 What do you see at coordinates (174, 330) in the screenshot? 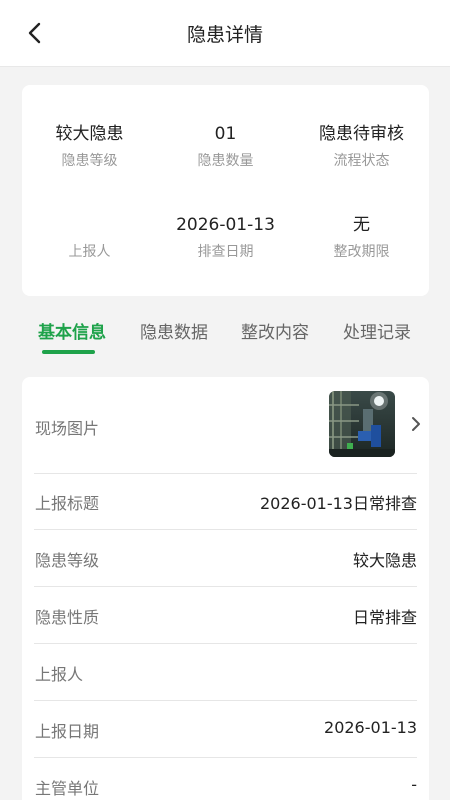
I see `tab-hazard-data: 隐患数据` at bounding box center [174, 330].